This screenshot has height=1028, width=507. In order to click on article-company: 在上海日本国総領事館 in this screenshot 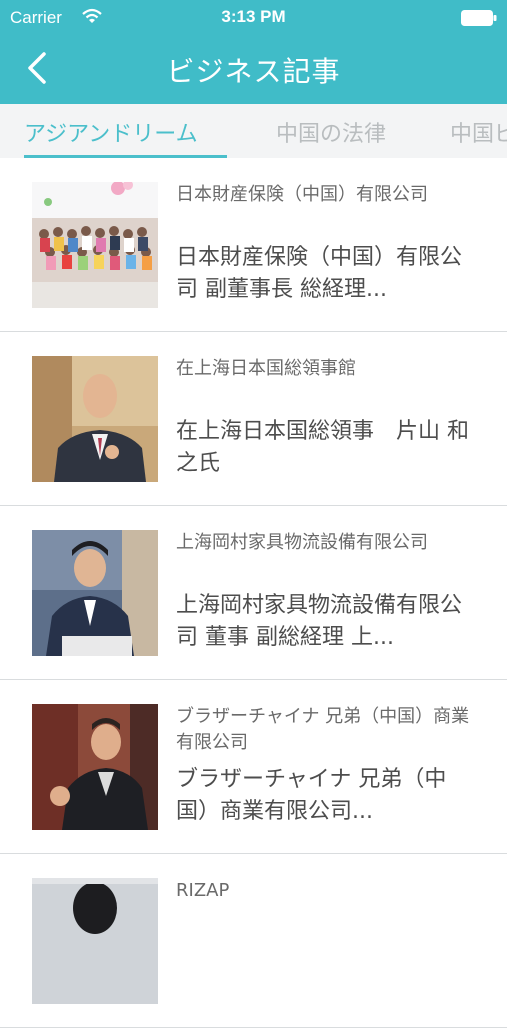, I will do `click(266, 368)`.